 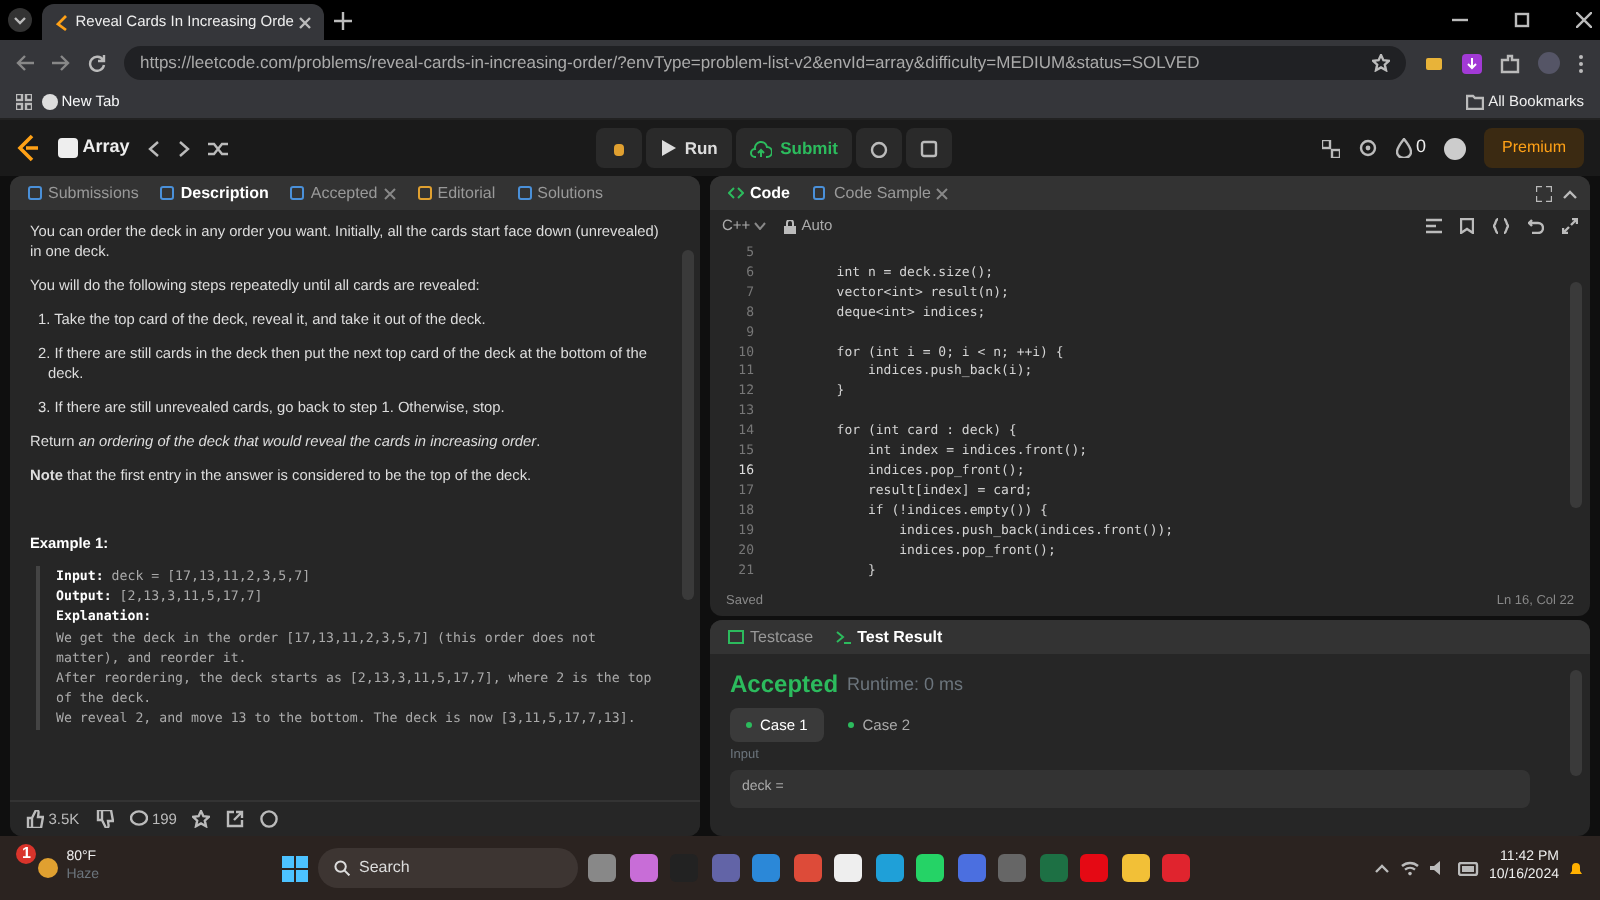 What do you see at coordinates (1536, 226) in the screenshot?
I see `reset-icon` at bounding box center [1536, 226].